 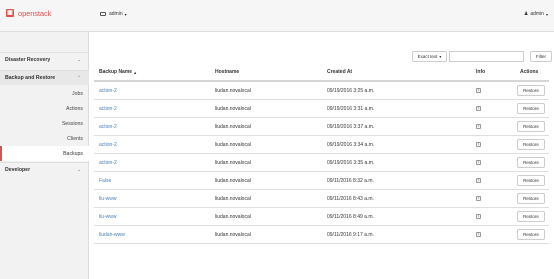 I want to click on openstack-logo-icon: ▣, so click(x=10, y=13).